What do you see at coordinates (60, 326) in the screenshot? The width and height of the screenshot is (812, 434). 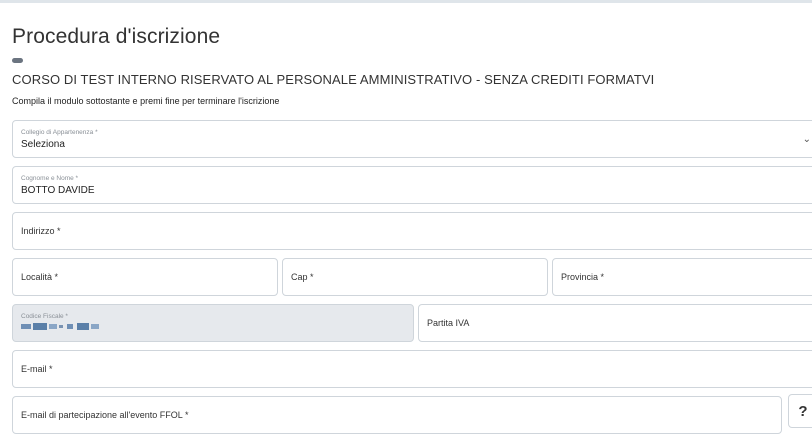 I see `masked-value-icon` at bounding box center [60, 326].